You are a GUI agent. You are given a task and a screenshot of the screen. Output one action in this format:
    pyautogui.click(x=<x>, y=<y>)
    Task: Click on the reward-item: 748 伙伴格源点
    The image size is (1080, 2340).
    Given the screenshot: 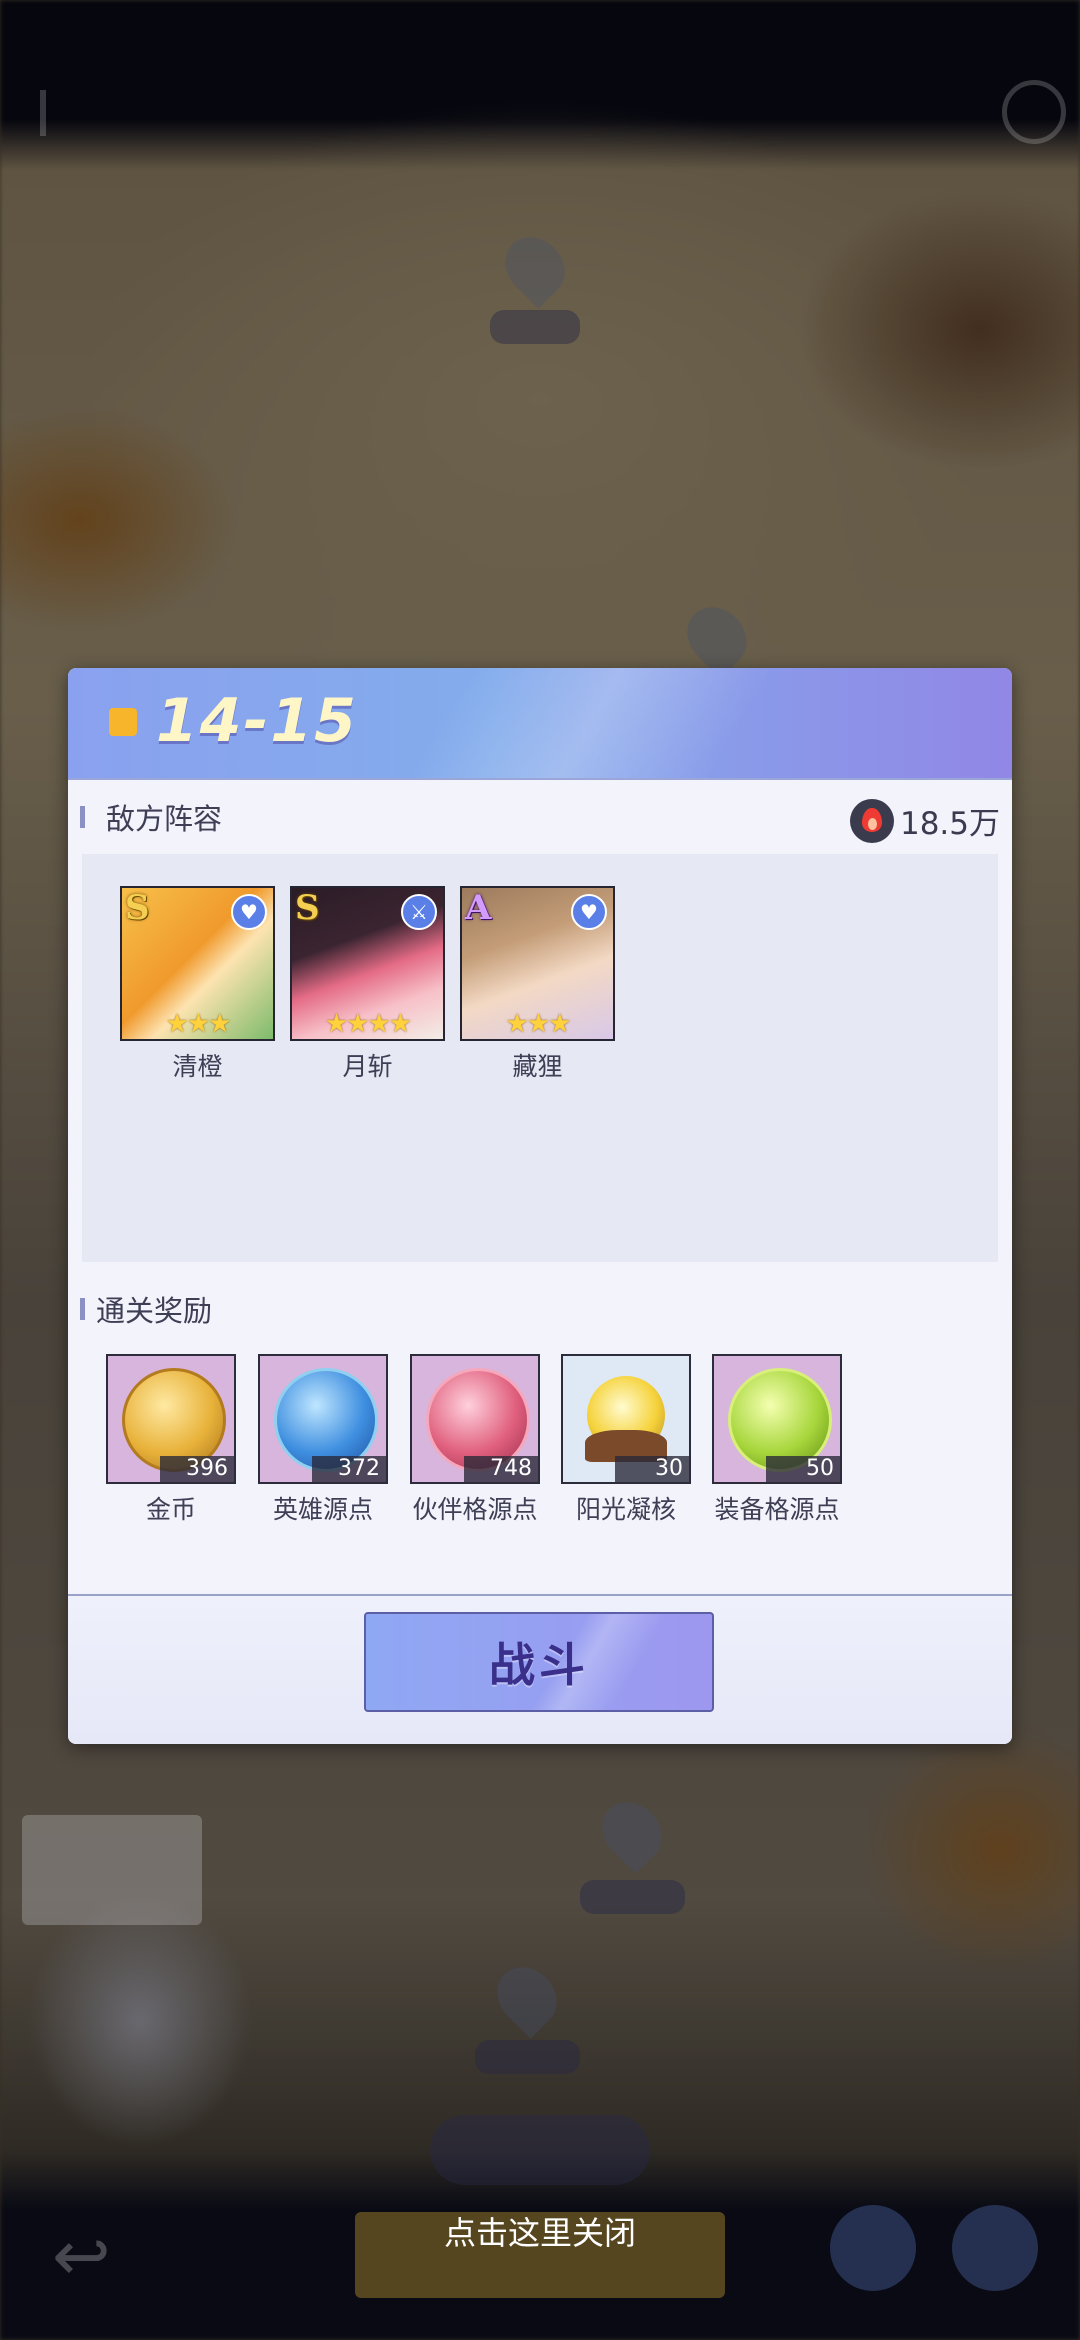 What is the action you would take?
    pyautogui.click(x=475, y=1440)
    